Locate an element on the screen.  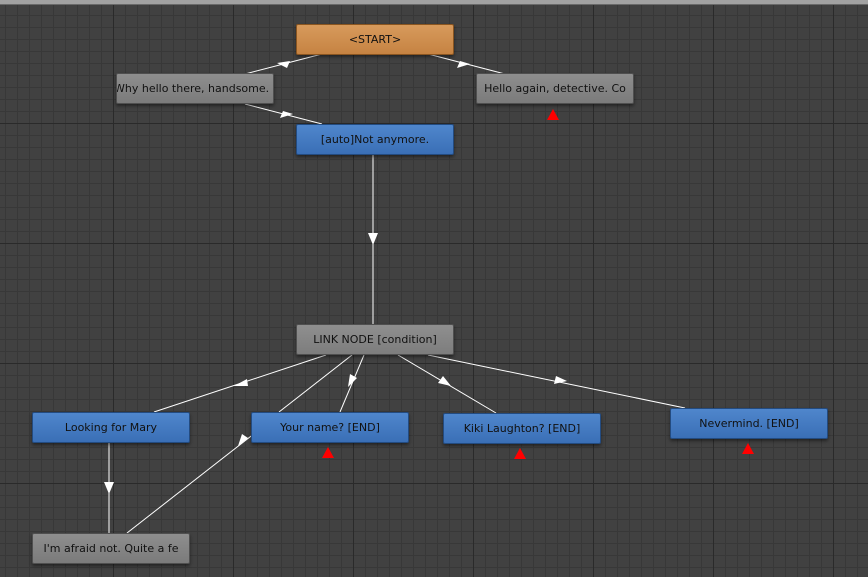
link-node-label: LINK NODE [condition] is located at coordinates (375, 339).